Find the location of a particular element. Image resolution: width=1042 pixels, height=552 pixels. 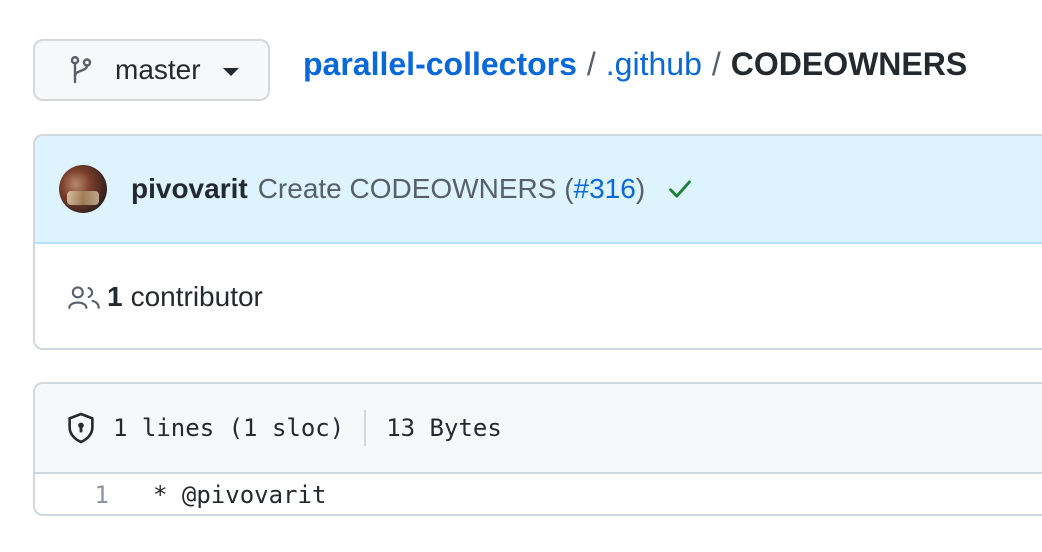

breadcrumb-dir-link: .github is located at coordinates (654, 64).